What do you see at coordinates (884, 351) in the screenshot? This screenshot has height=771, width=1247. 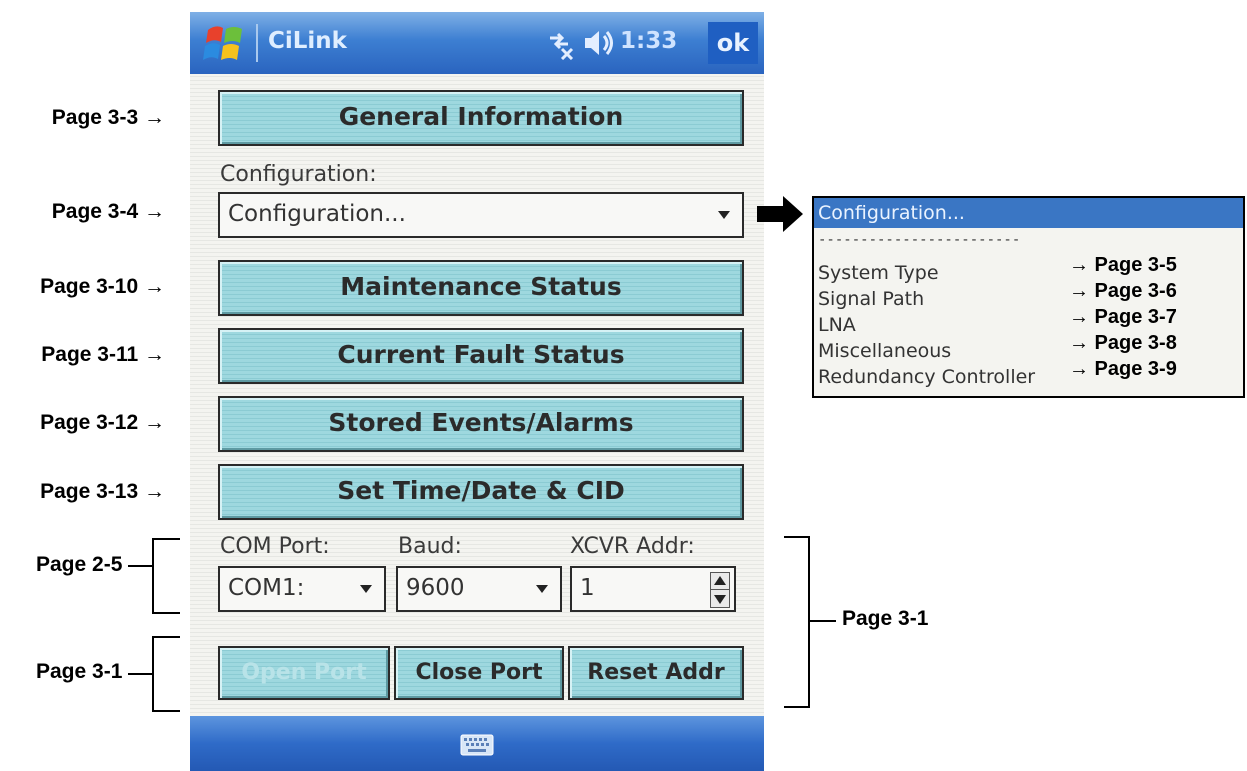 I see `popup-item-miscellaneous: Miscellaneous` at bounding box center [884, 351].